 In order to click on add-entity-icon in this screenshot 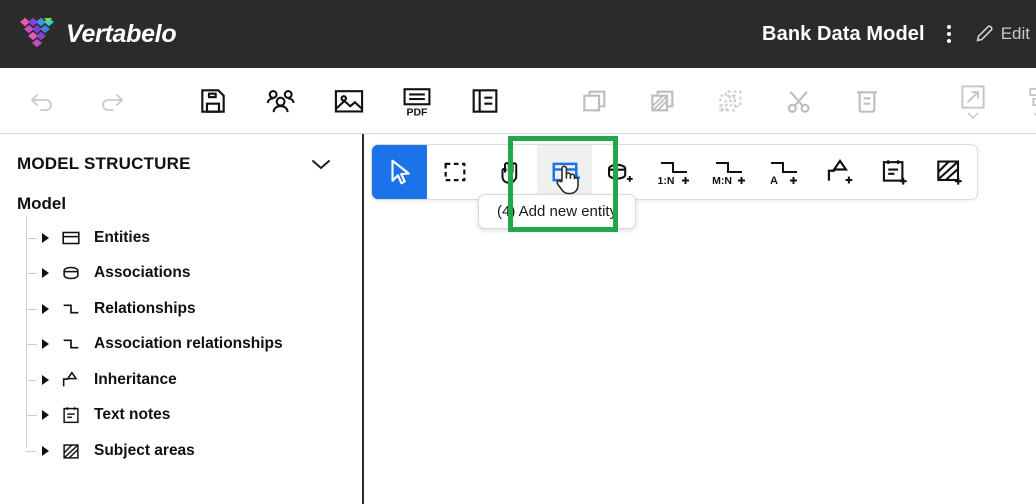, I will do `click(566, 172)`.